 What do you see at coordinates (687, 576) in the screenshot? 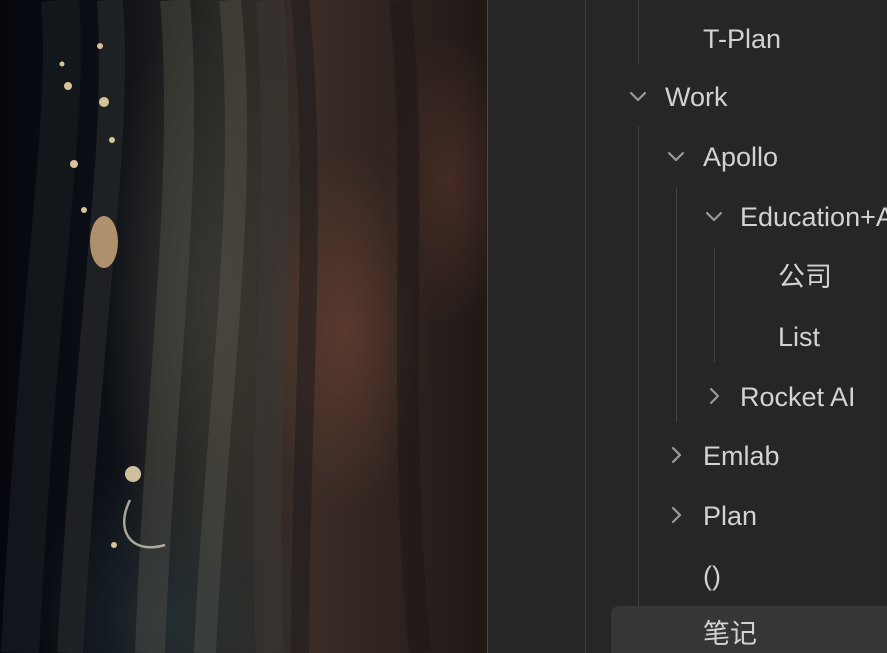
I see `tree-item-parentheses: ()` at bounding box center [687, 576].